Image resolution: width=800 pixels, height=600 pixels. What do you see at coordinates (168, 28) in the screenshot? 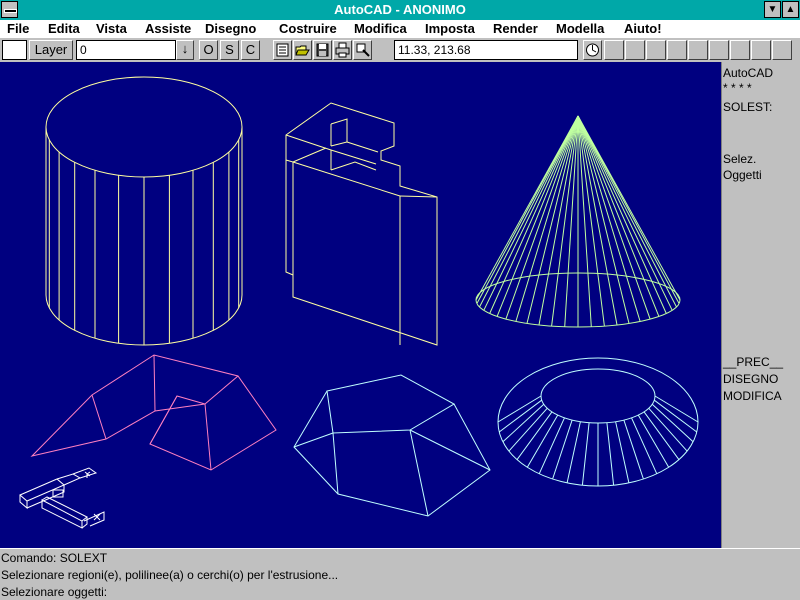
I see `menu-assiste: Assiste` at bounding box center [168, 28].